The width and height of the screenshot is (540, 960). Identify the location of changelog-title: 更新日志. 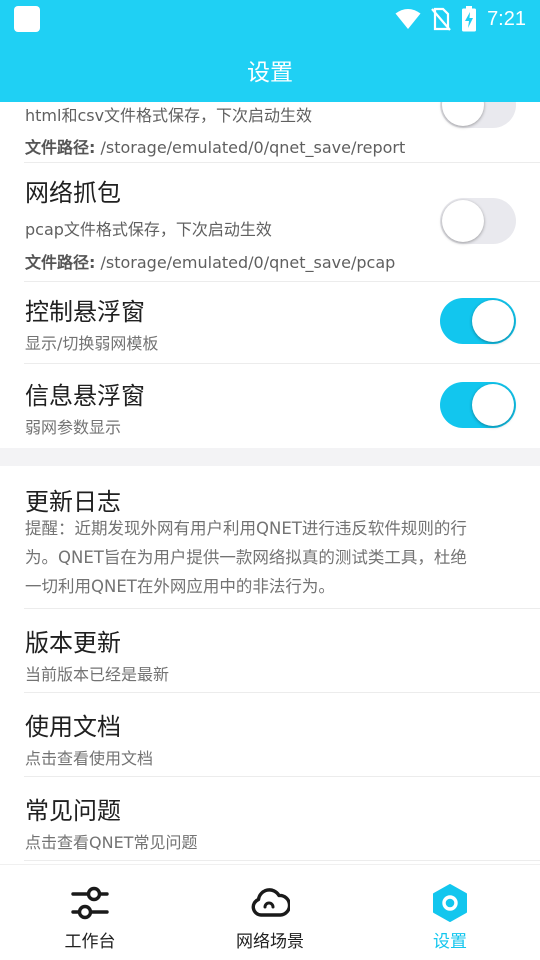
(73, 502).